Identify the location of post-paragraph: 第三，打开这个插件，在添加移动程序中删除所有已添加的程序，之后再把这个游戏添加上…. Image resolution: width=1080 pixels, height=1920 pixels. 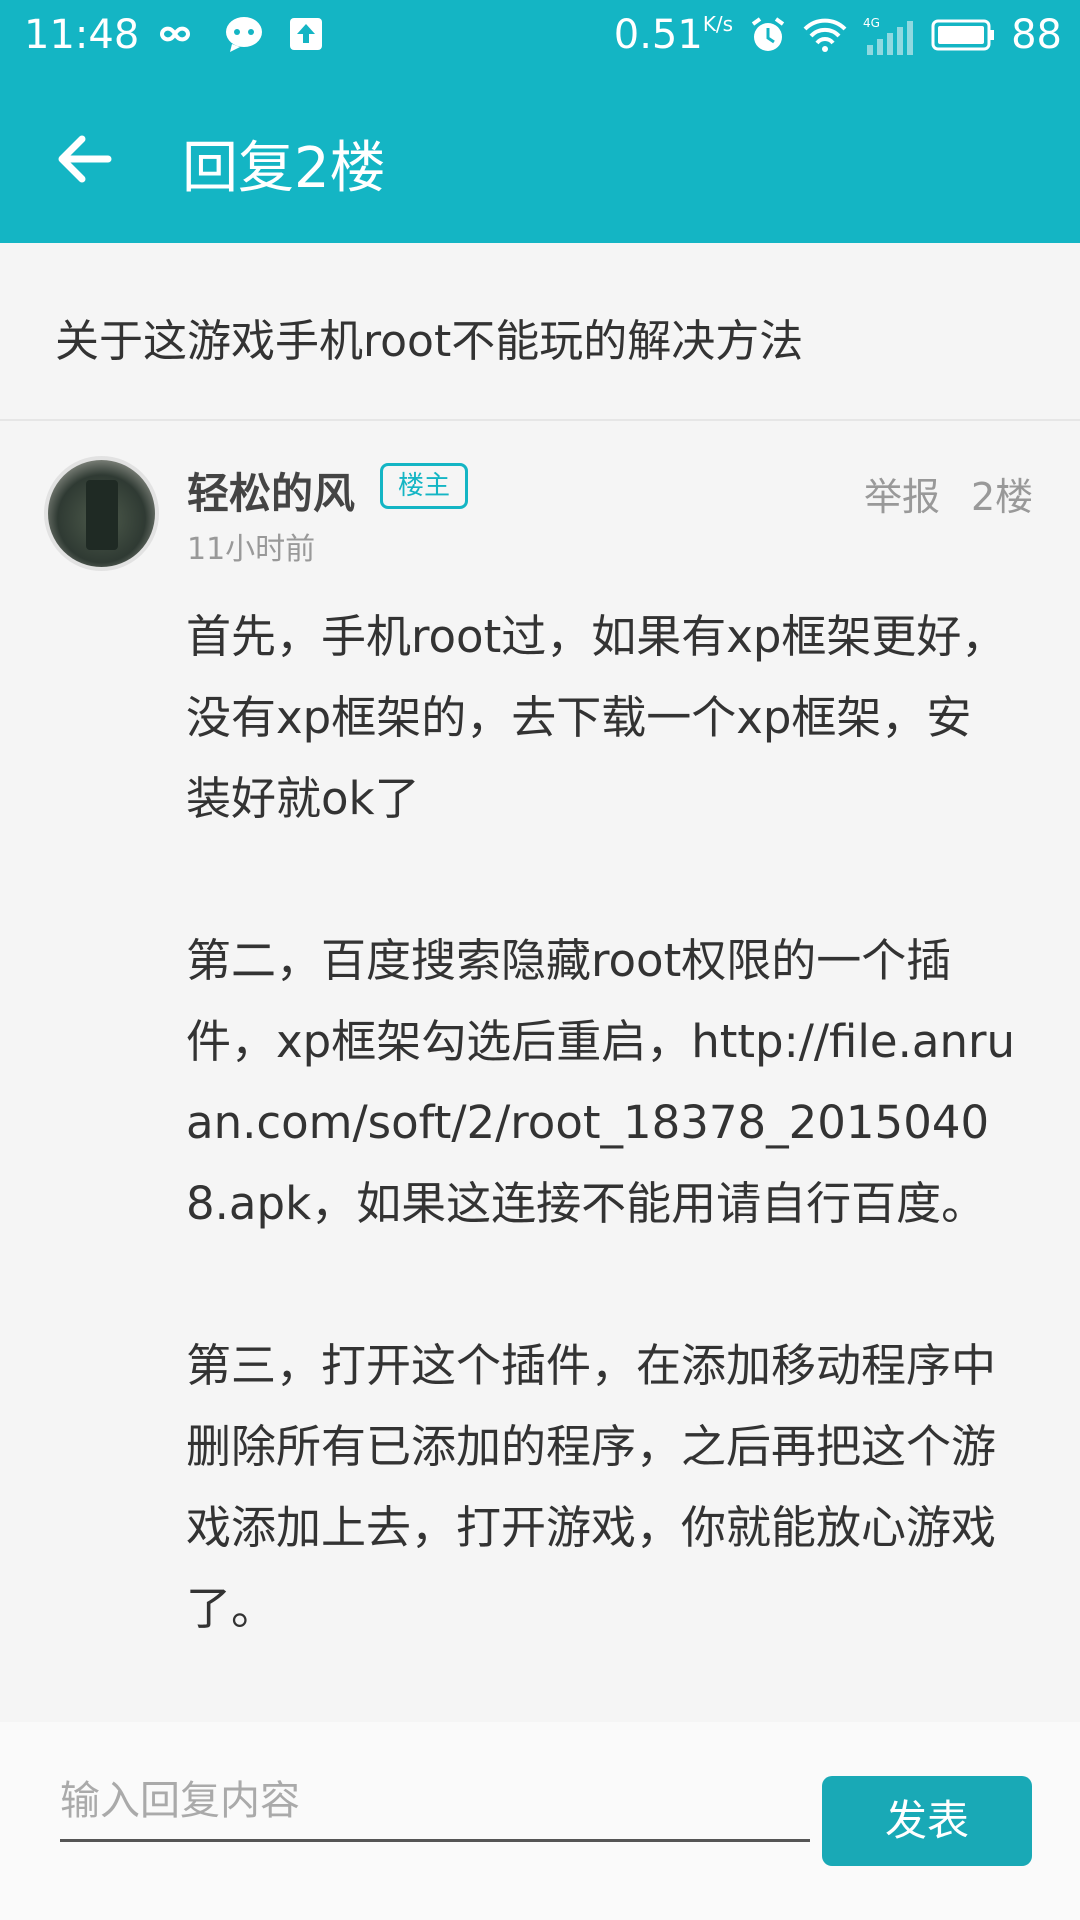
(591, 1487).